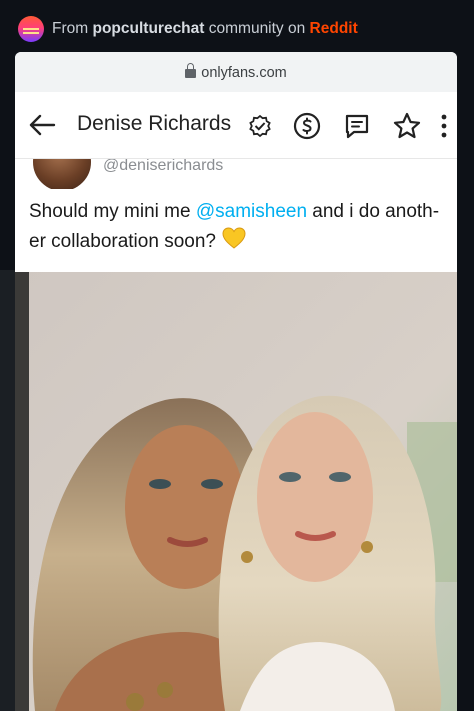 This screenshot has width=474, height=711. Describe the element at coordinates (465, 384) in the screenshot. I see `right-edge` at that location.